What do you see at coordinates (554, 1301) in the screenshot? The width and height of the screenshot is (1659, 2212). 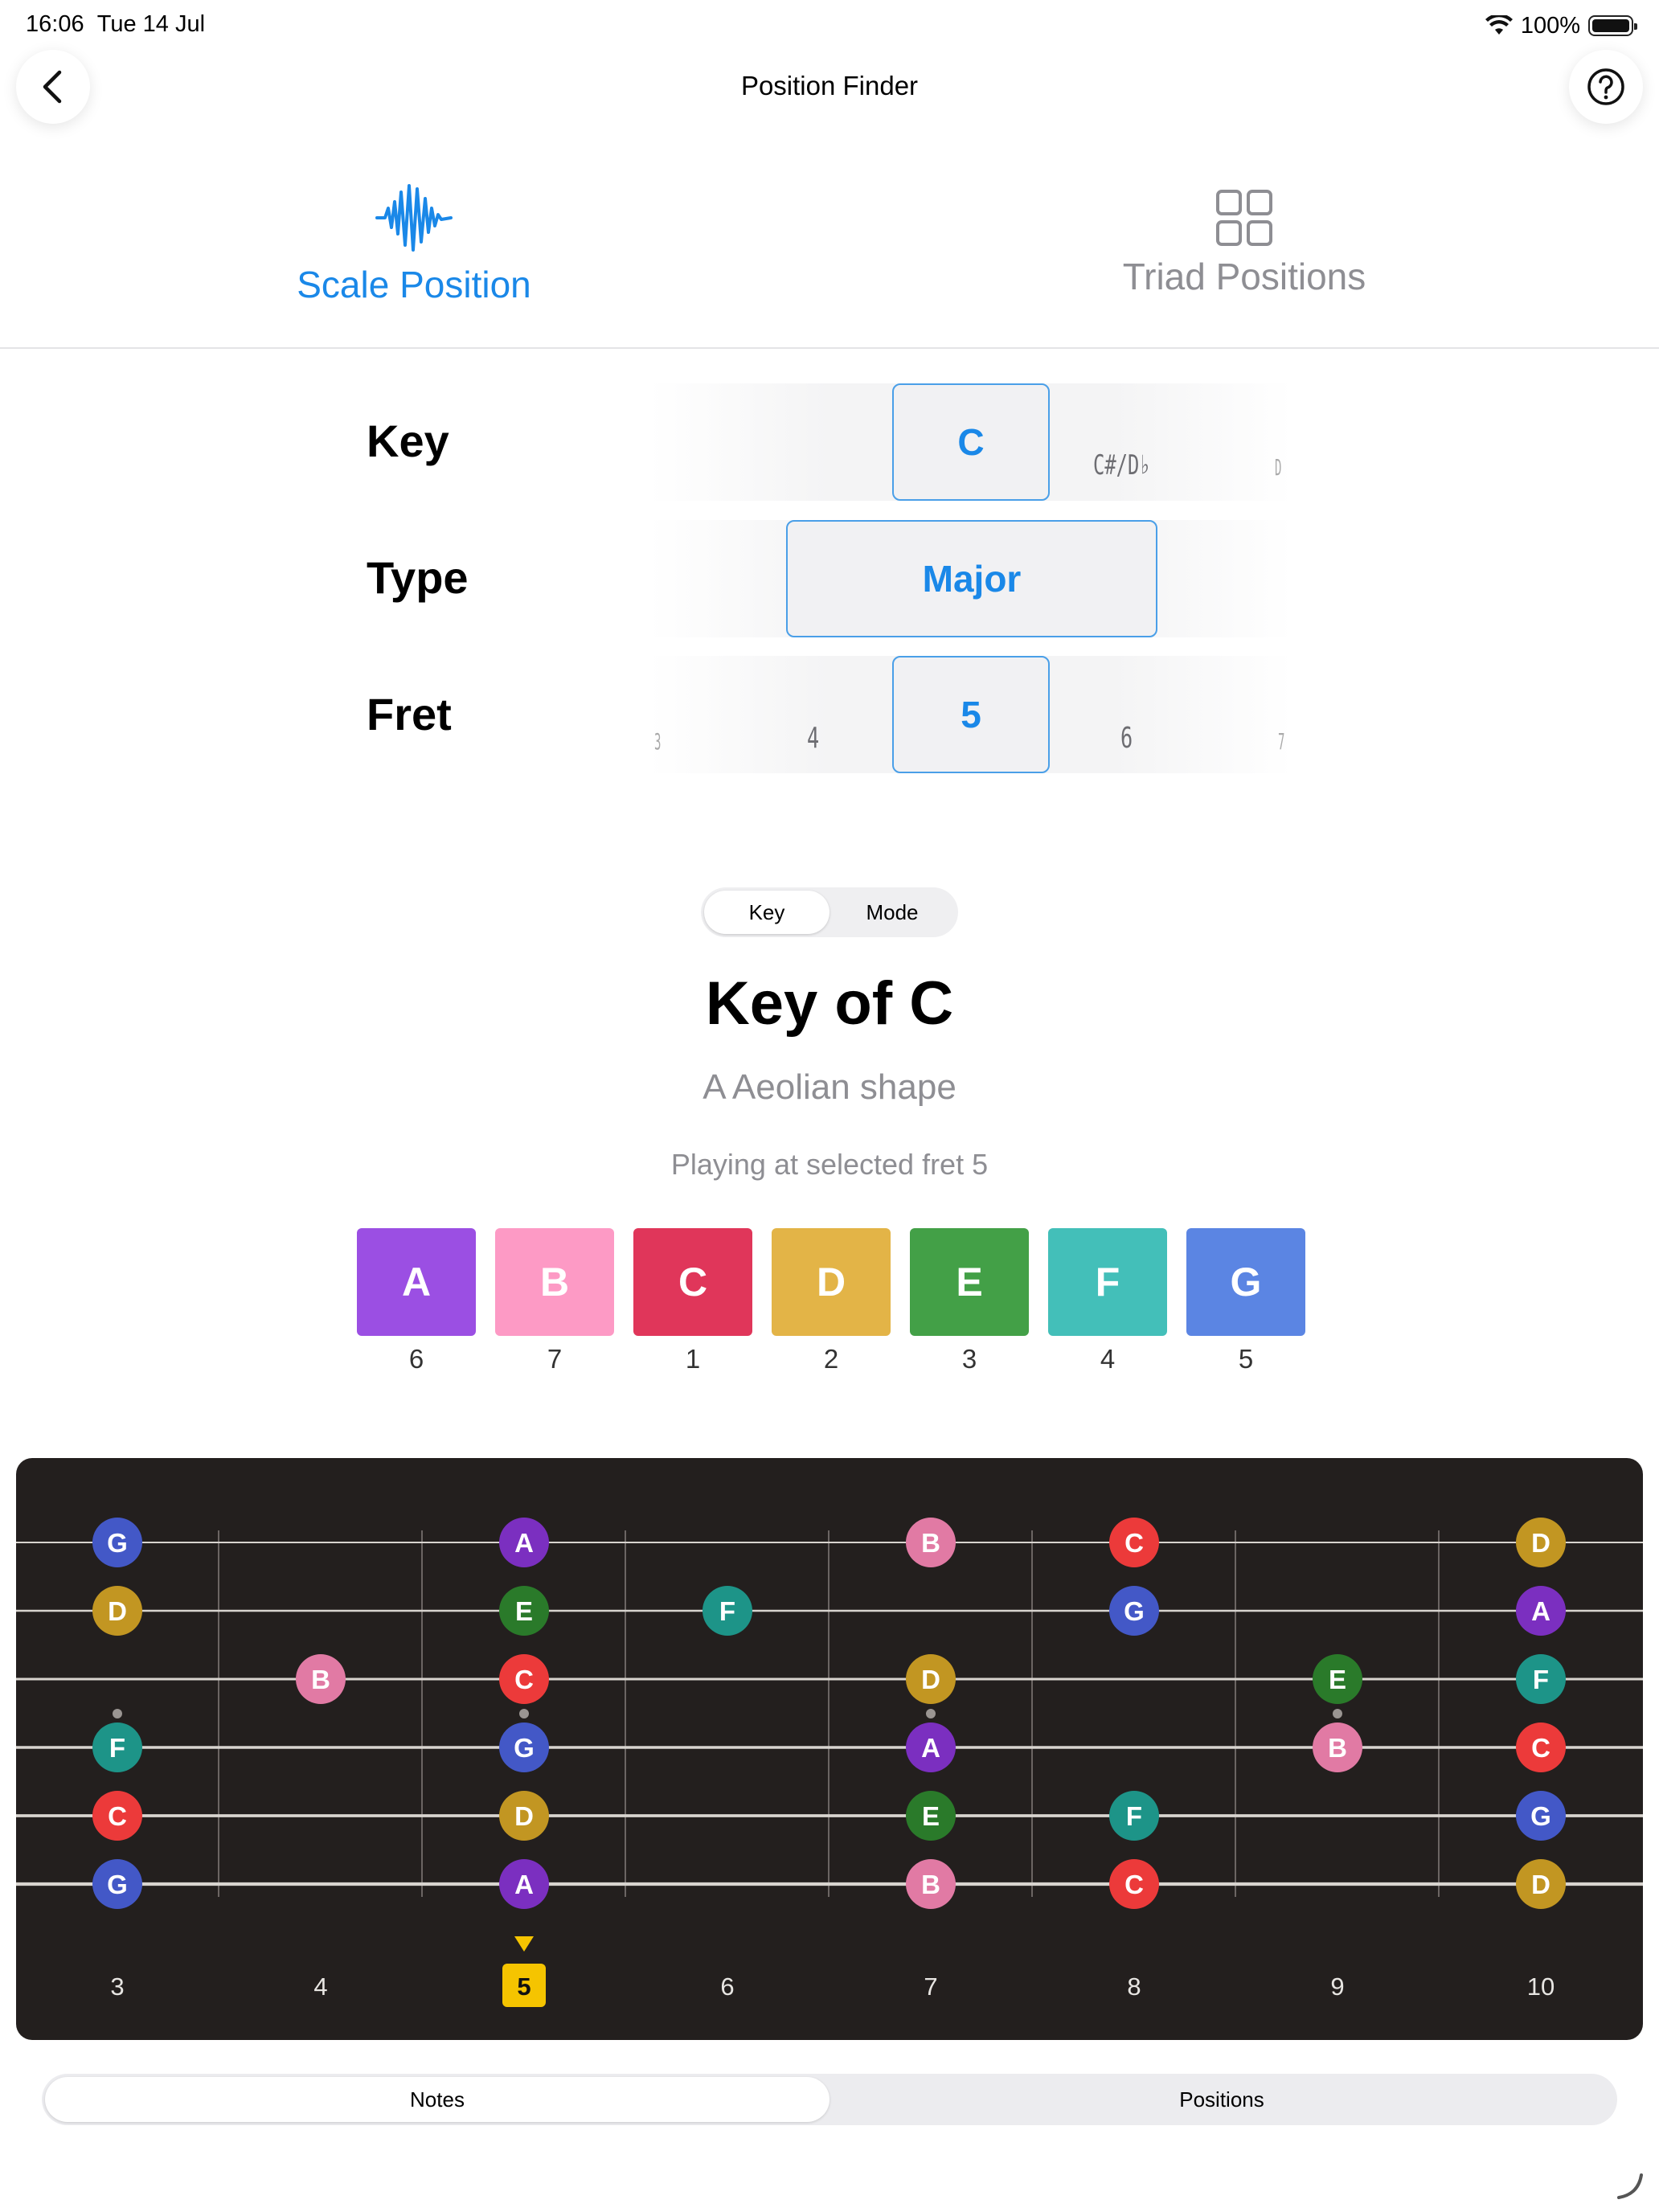 I see `note-tile: B 7` at bounding box center [554, 1301].